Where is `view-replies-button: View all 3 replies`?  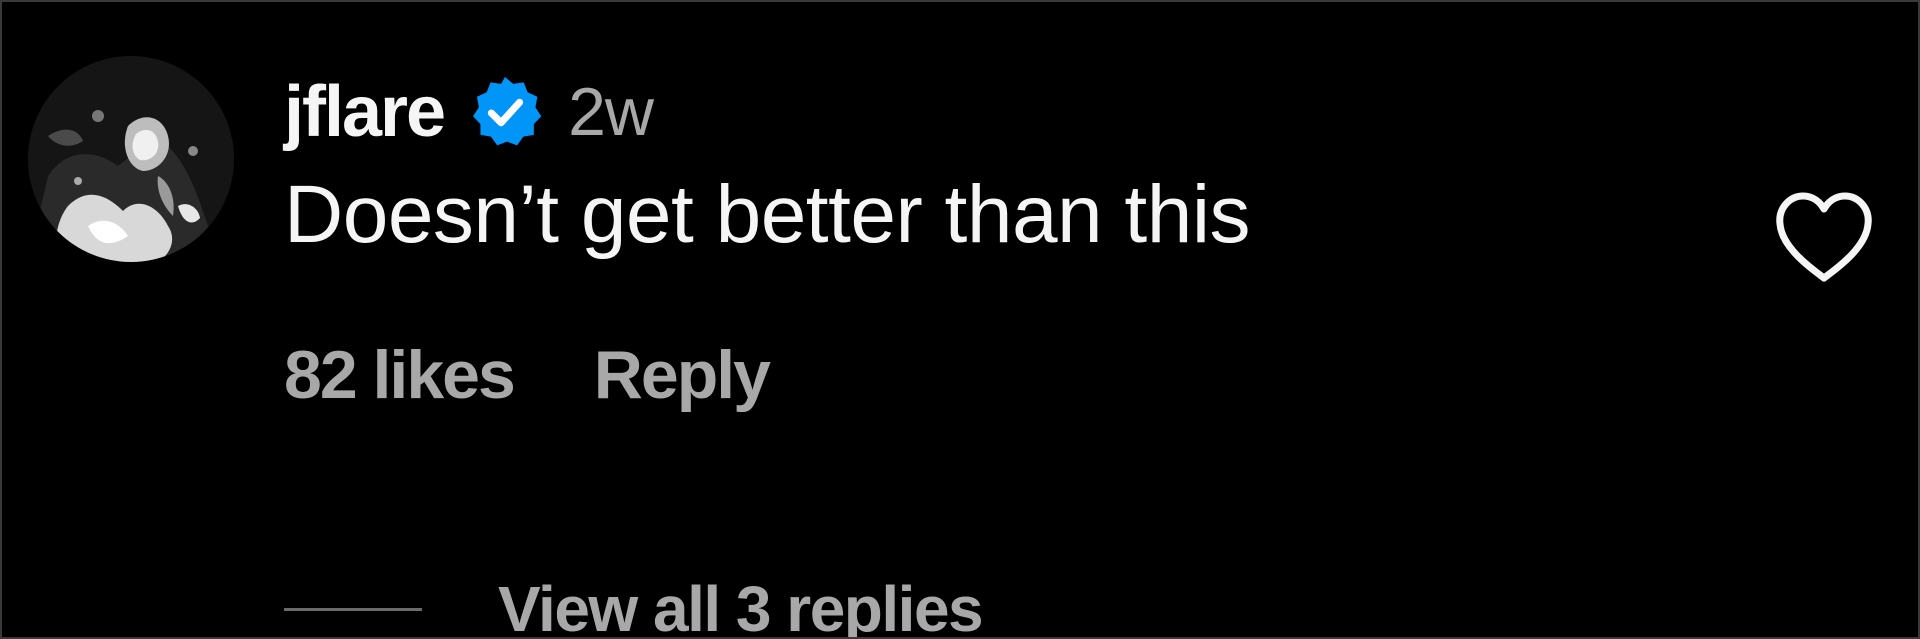 view-replies-button: View all 3 replies is located at coordinates (634, 605).